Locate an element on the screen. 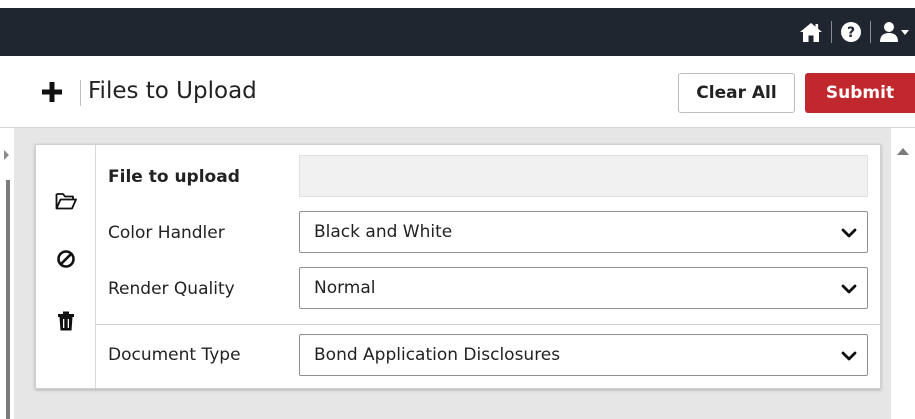 The width and height of the screenshot is (915, 419). document-type-value: Bond Application Disclosures is located at coordinates (437, 355).